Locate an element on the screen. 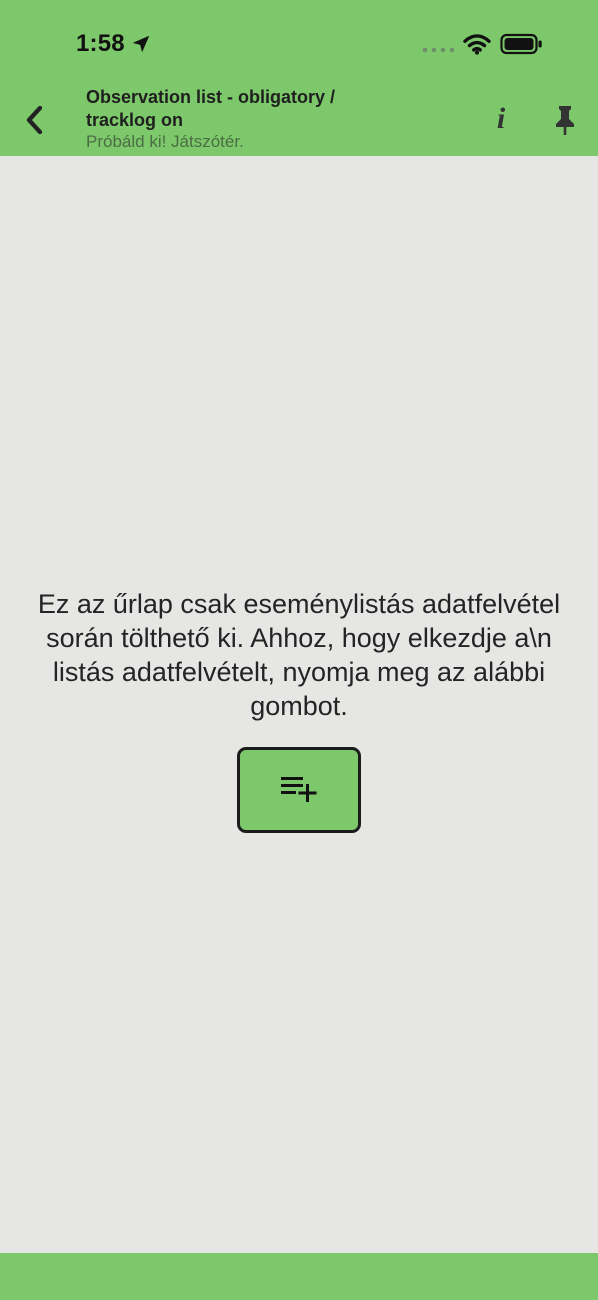  chevron-left-icon is located at coordinates (34, 120).